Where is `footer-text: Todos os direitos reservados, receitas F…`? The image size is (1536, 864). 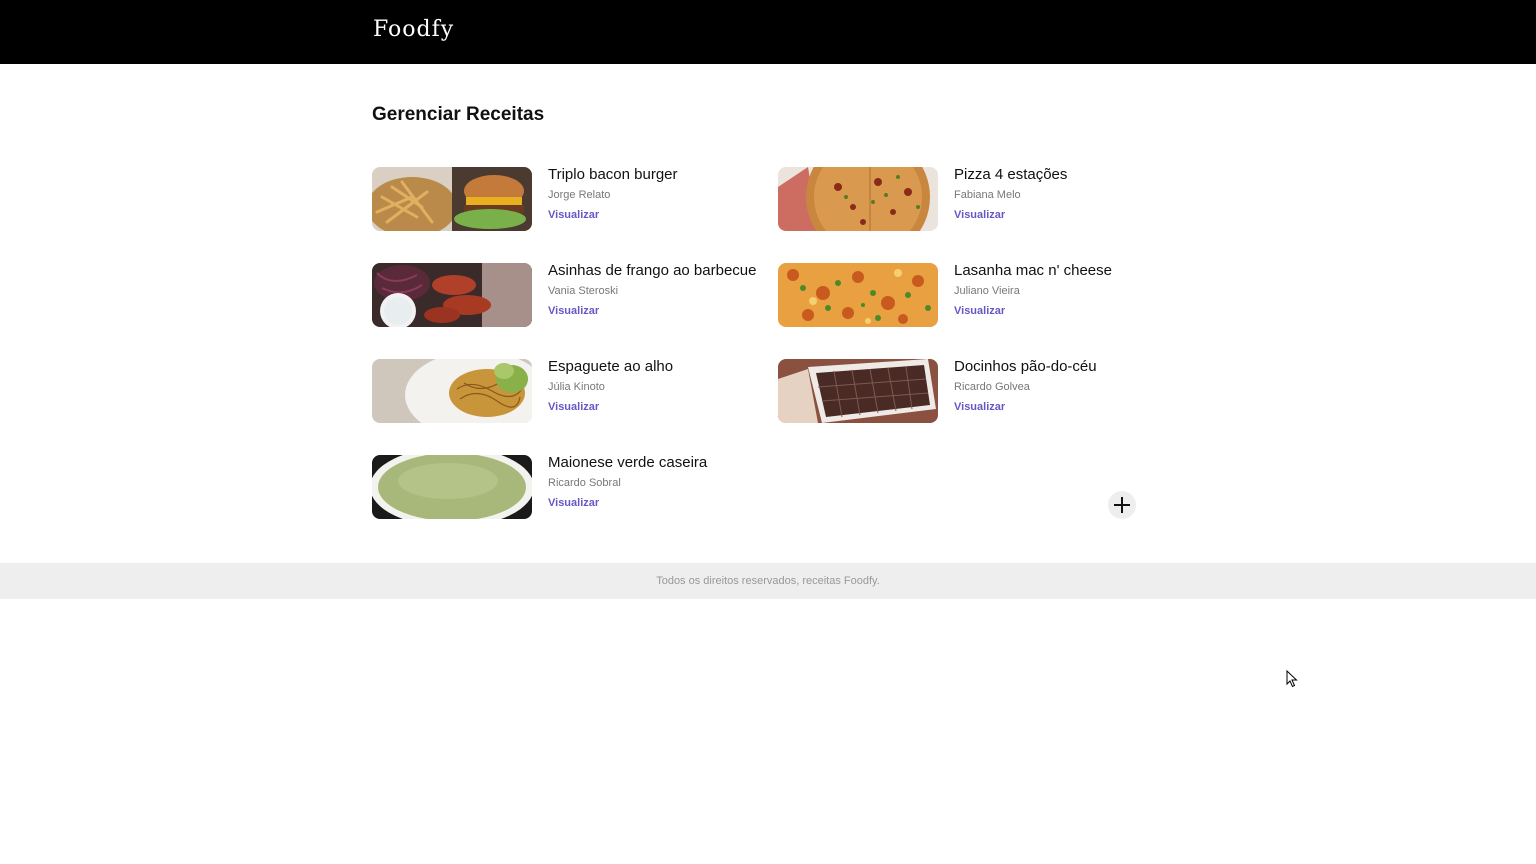 footer-text: Todos os direitos reservados, receitas F… is located at coordinates (768, 581).